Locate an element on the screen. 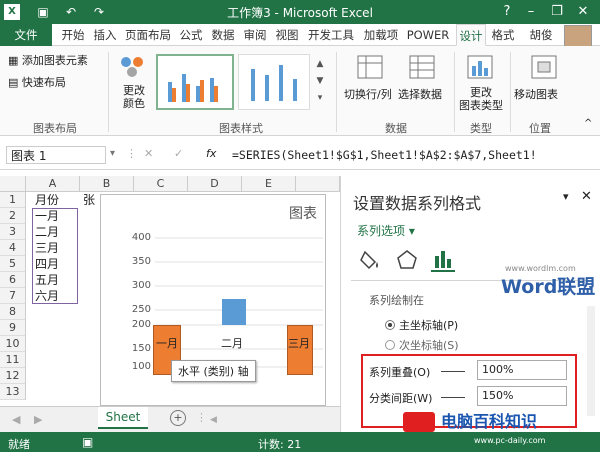 This screenshot has height=452, width=600. tab-data: 数据 is located at coordinates (223, 35).